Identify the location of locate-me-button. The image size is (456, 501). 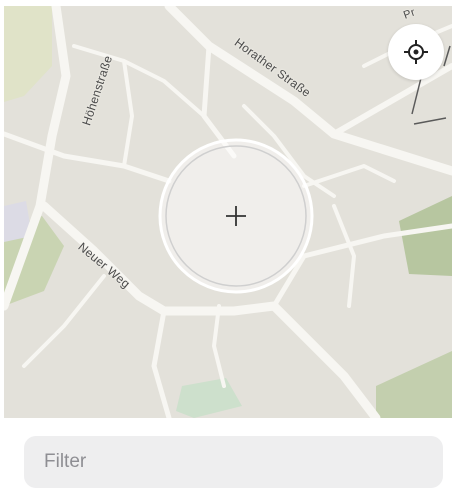
(416, 52).